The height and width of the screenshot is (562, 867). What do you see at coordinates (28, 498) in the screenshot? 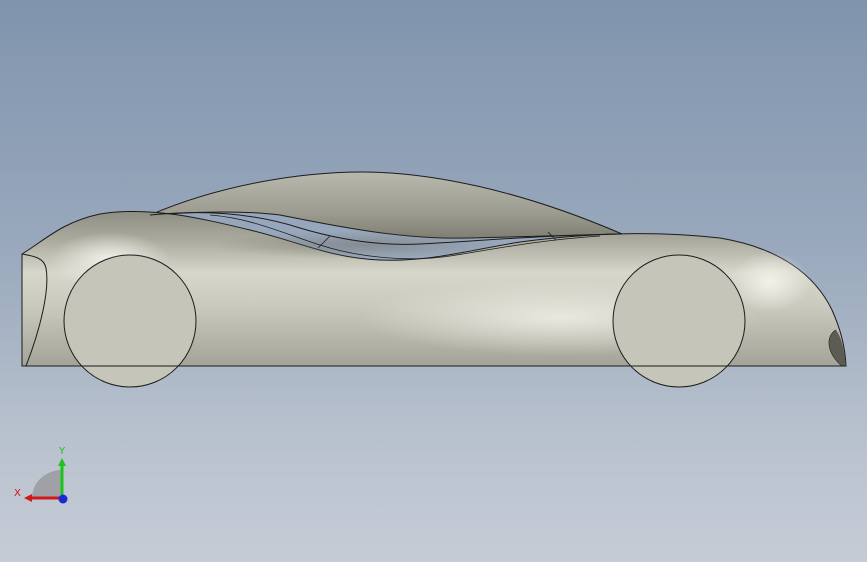
I see `x-axis-arrowhead` at bounding box center [28, 498].